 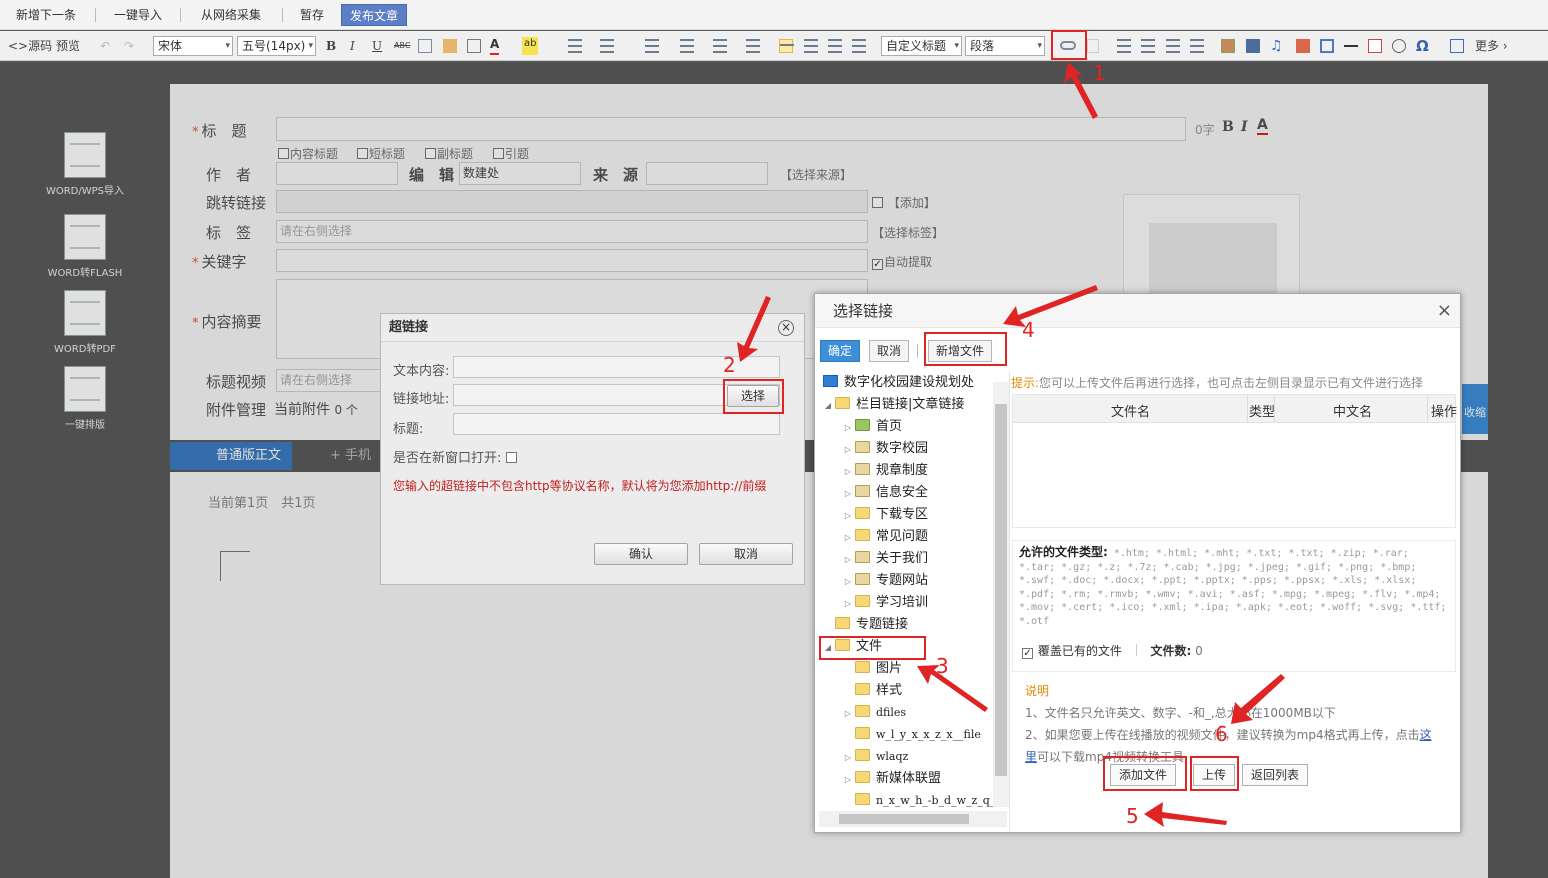 I want to click on short-title-check: 短标题, so click(x=381, y=153).